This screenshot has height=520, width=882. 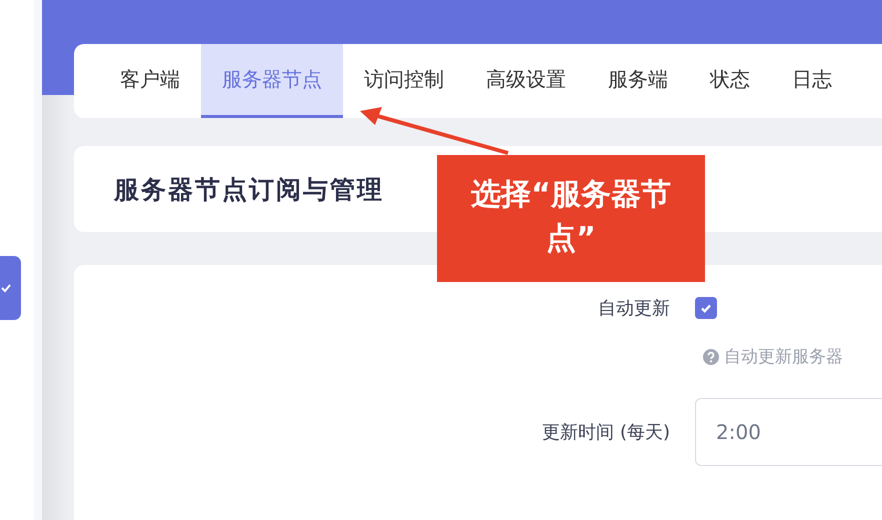 I want to click on tab: 访问控制, so click(x=404, y=81).